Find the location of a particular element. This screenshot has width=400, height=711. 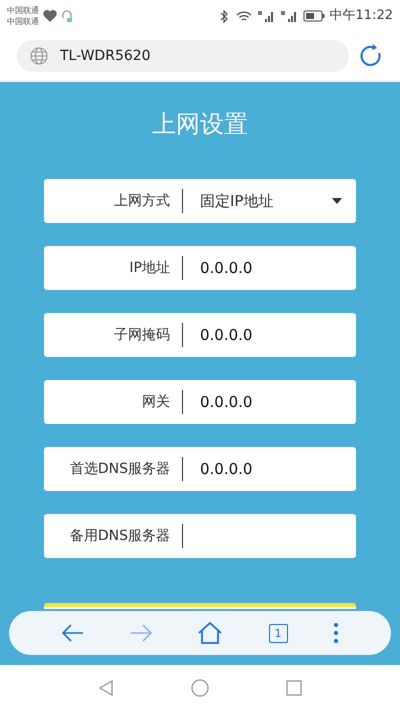

heart-icon is located at coordinates (50, 16).